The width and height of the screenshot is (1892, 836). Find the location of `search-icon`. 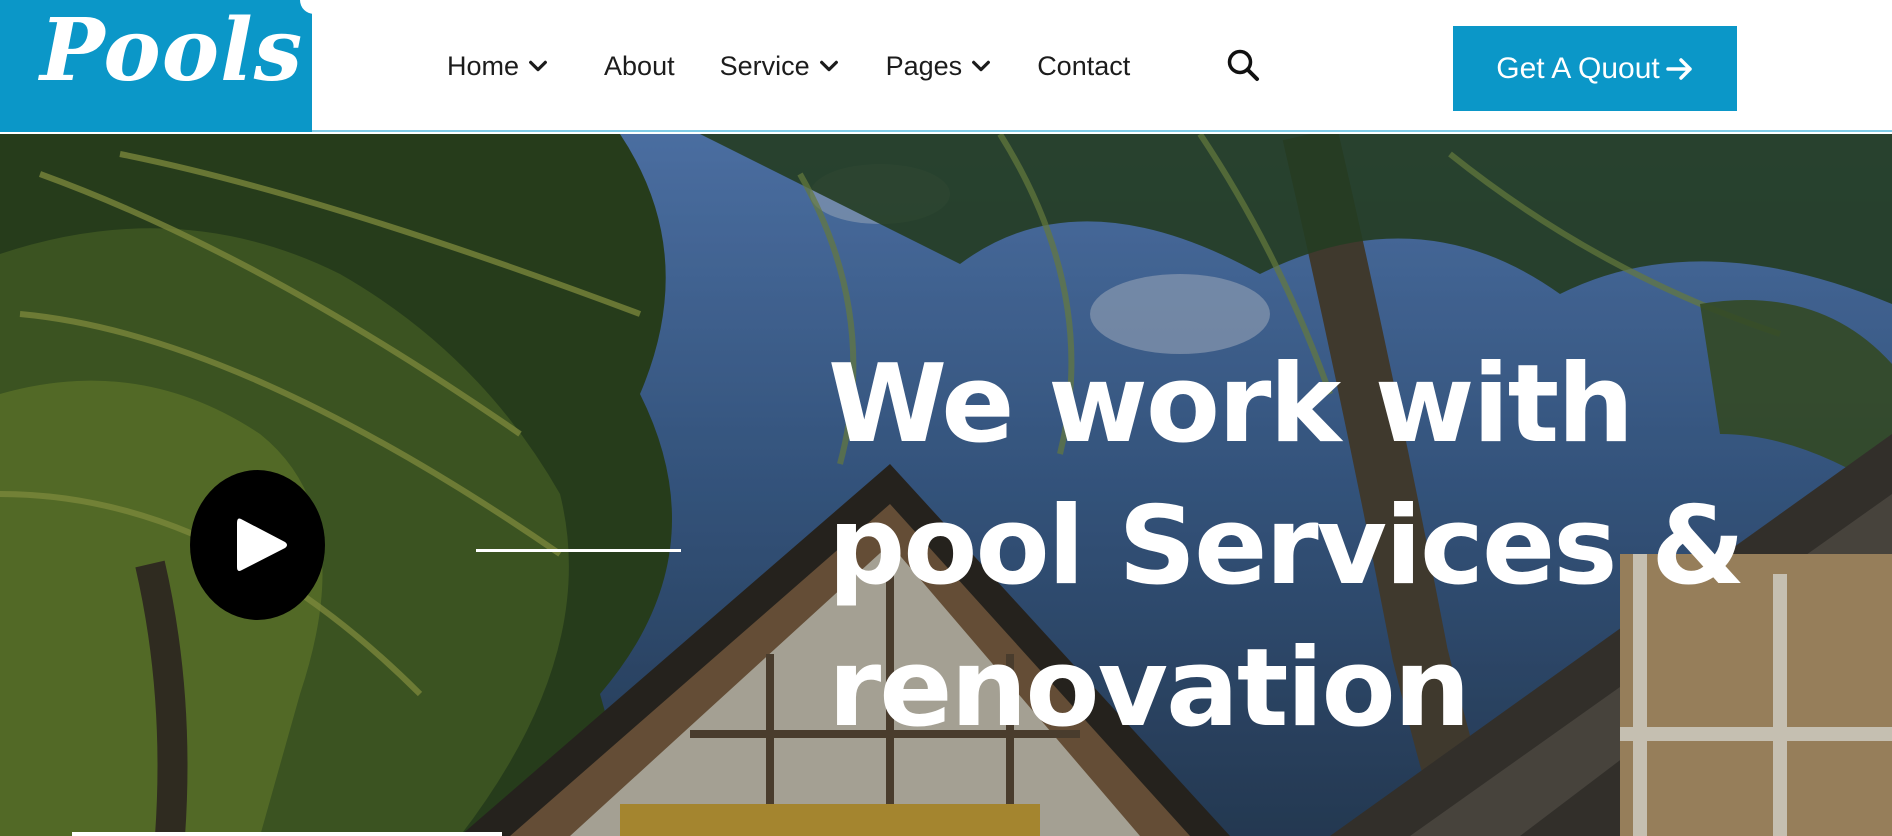

search-icon is located at coordinates (1243, 65).